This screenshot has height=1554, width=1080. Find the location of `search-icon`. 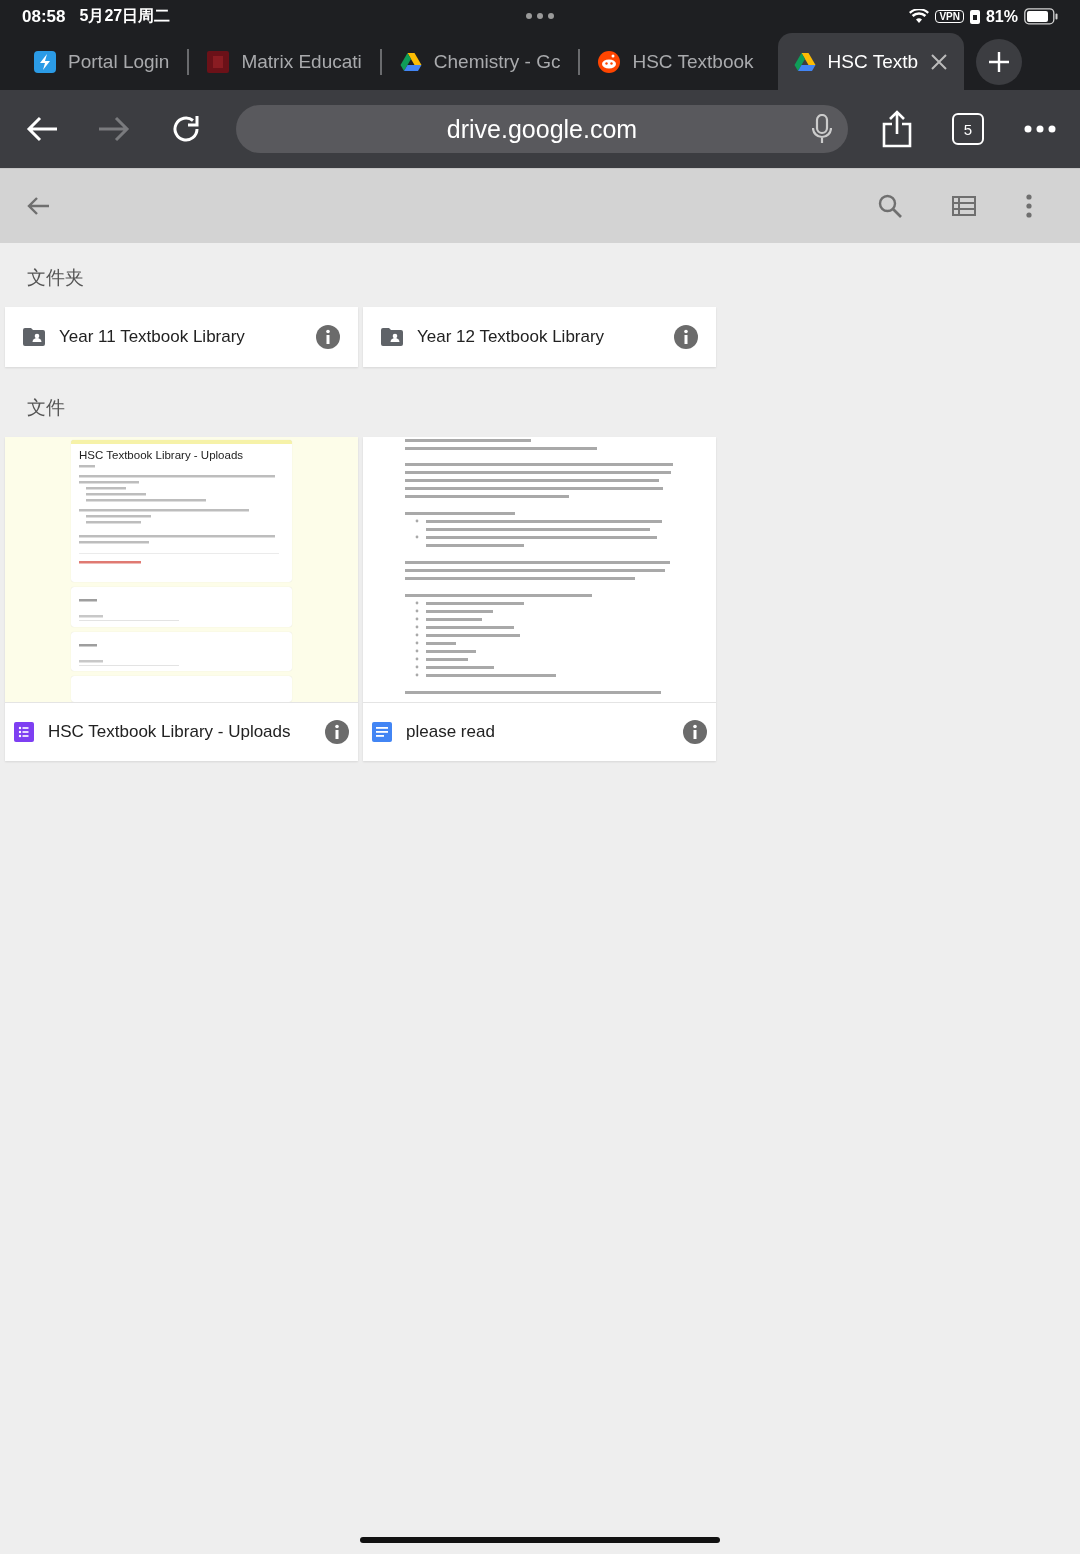

search-icon is located at coordinates (890, 206).